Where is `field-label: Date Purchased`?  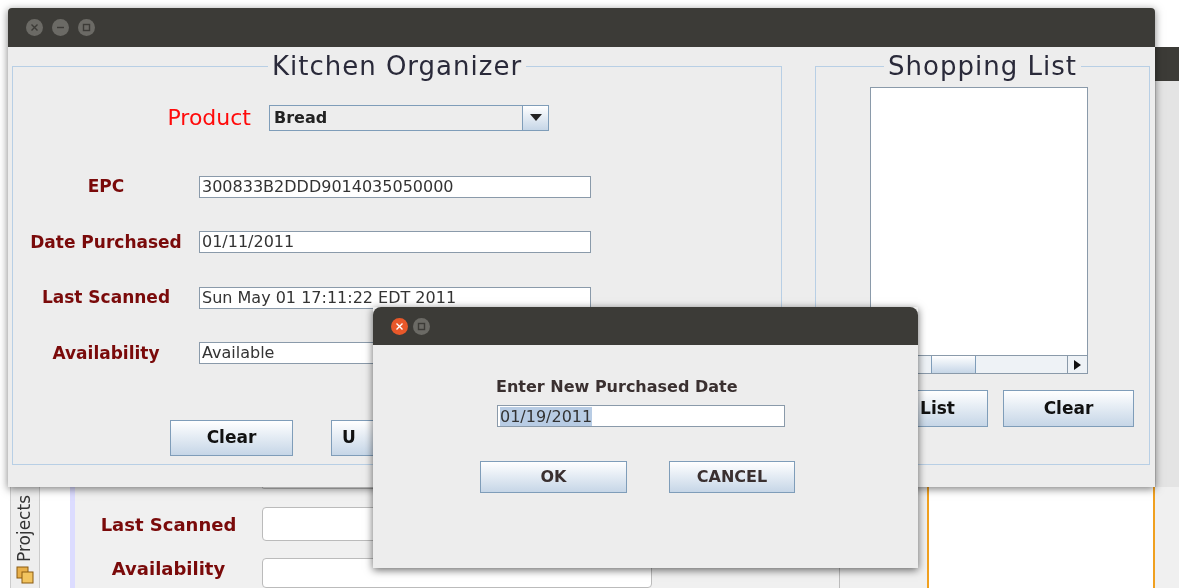
field-label: Date Purchased is located at coordinates (106, 242).